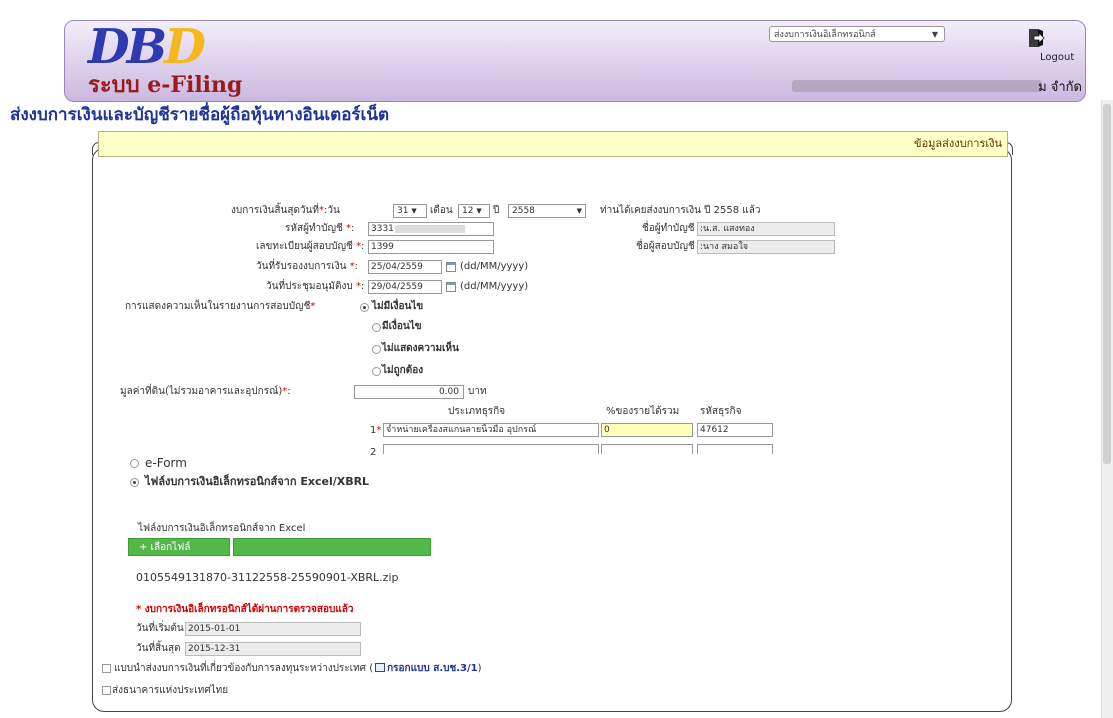 This screenshot has height=718, width=1113. Describe the element at coordinates (857, 34) in the screenshot. I see `menu-select: ส่งงบการเงินอิเล็กทรอนิกส์ ▼` at that location.